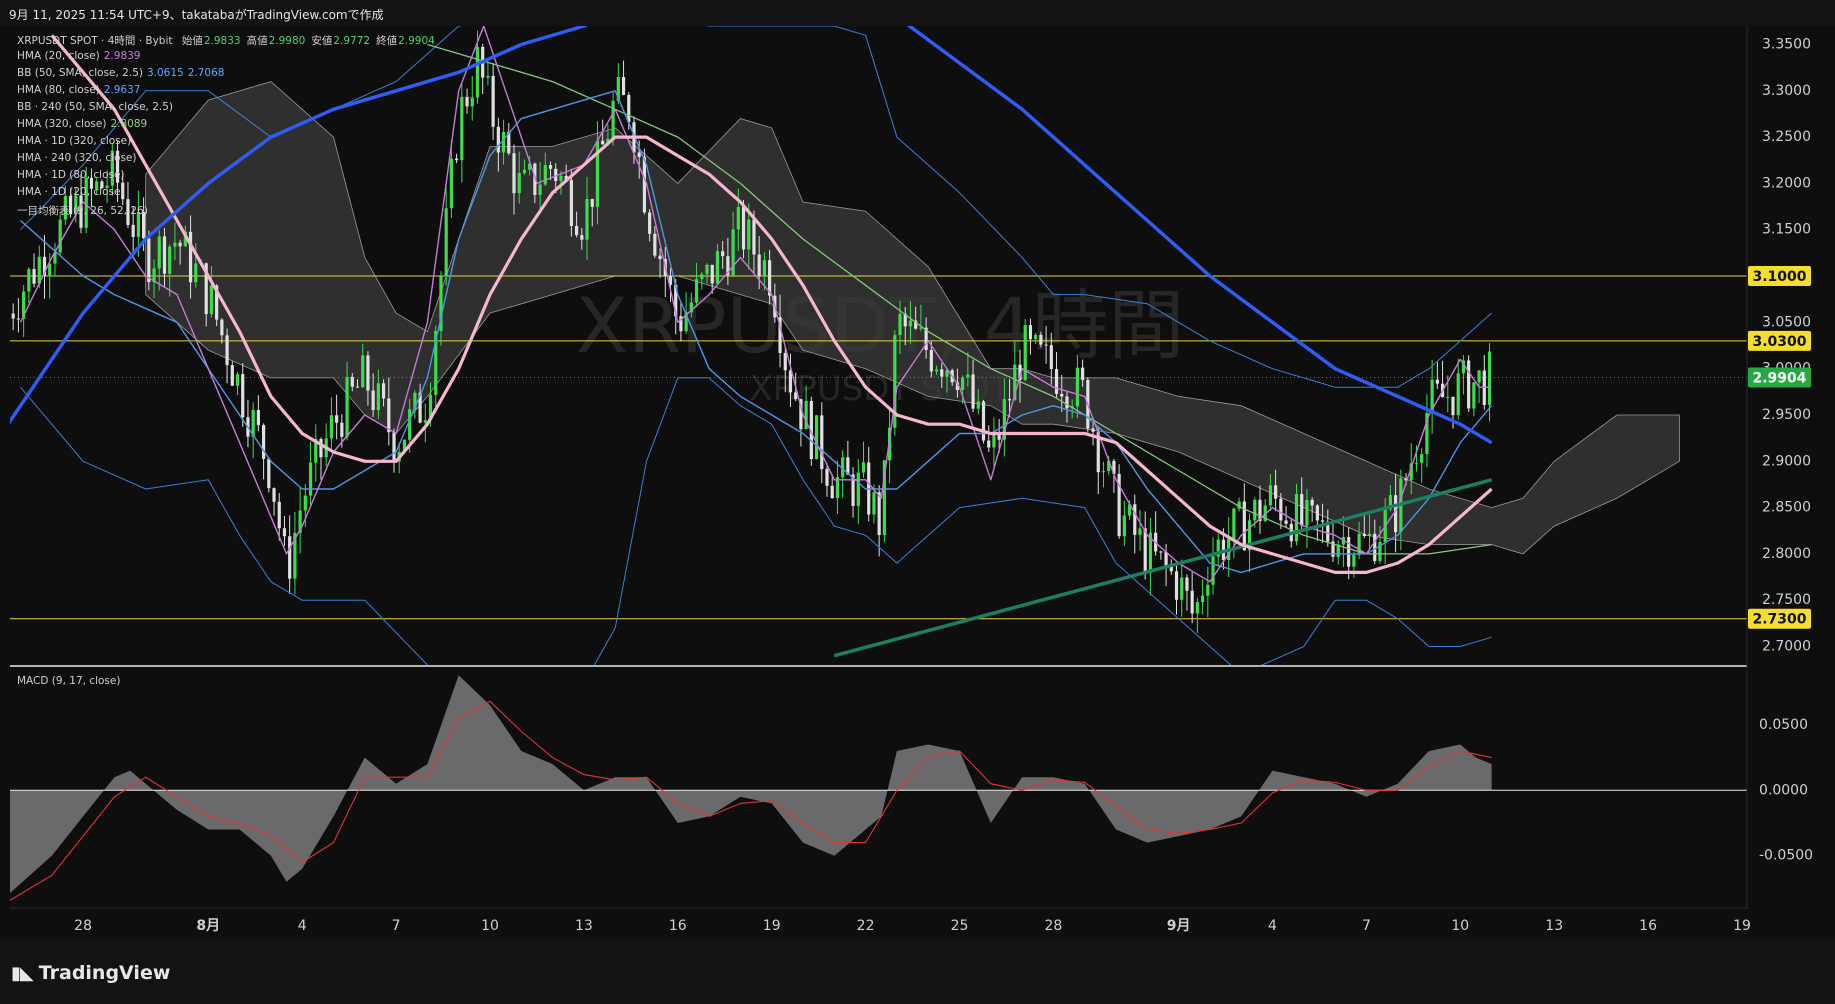 The height and width of the screenshot is (1004, 1835). Describe the element at coordinates (90, 973) in the screenshot. I see `tradingview-logo: ▮◣ TradingView` at that location.